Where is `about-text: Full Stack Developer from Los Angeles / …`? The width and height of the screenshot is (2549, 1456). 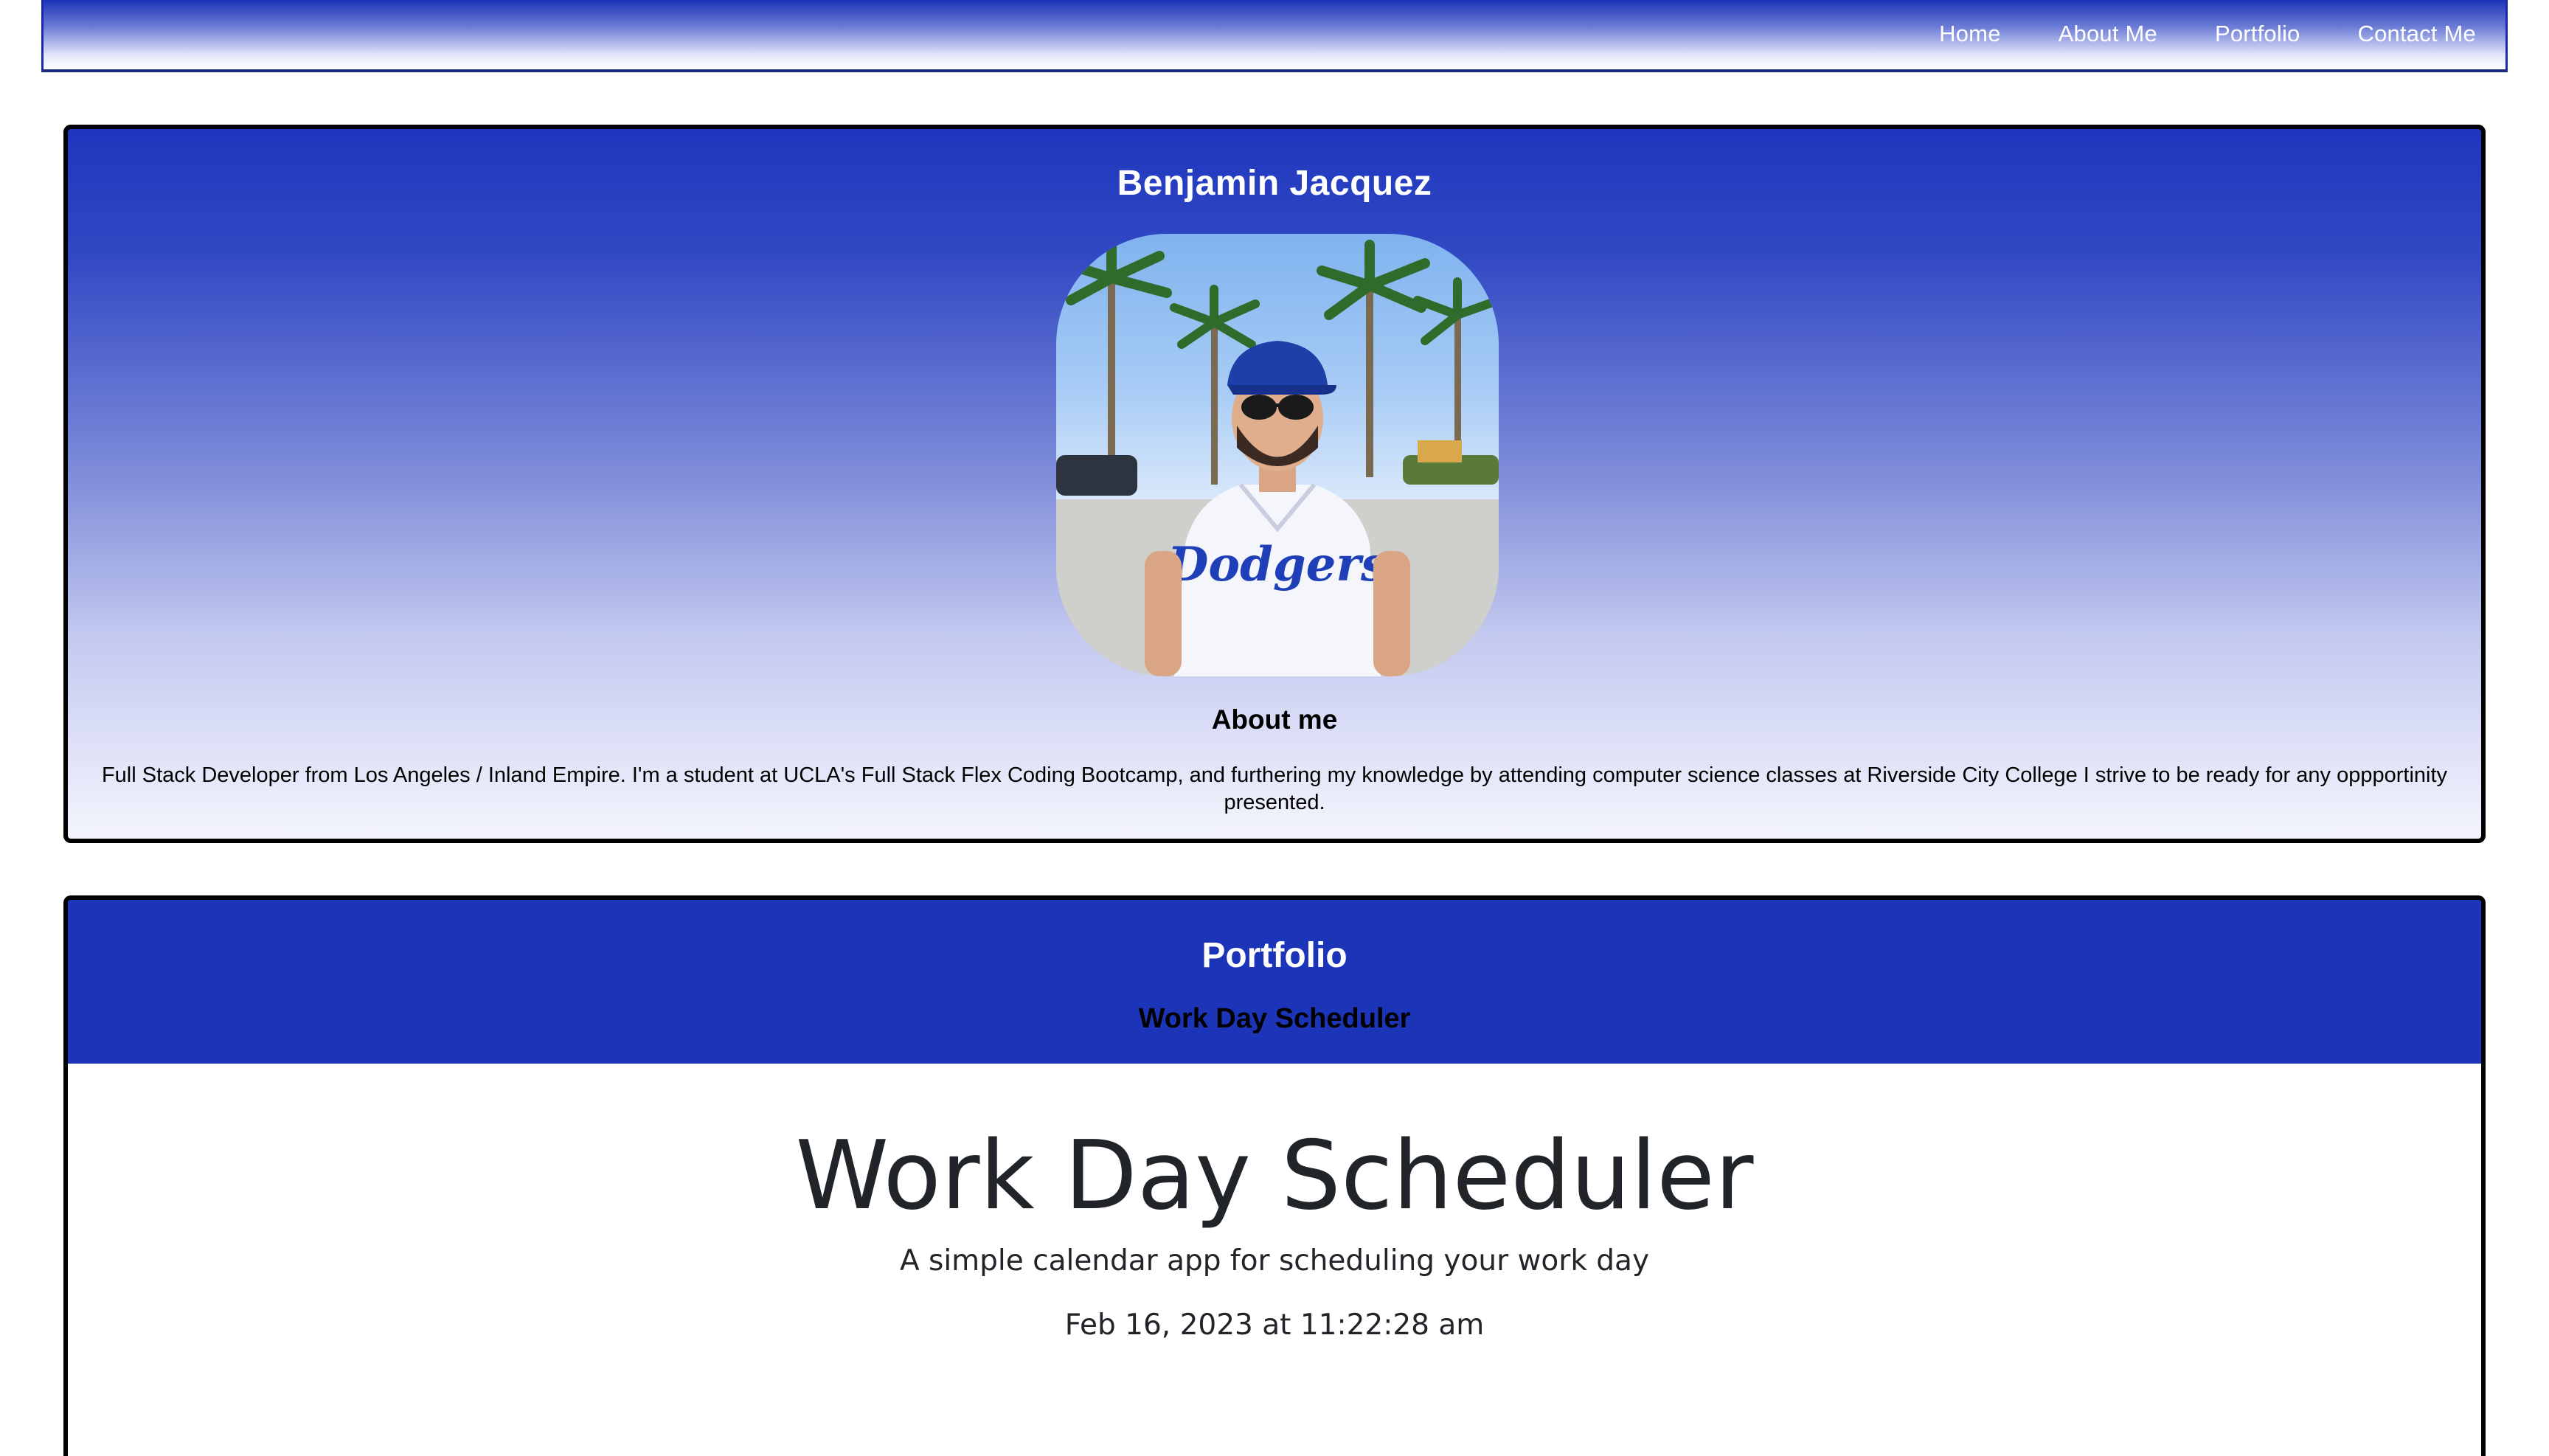 about-text: Full Stack Developer from Los Angeles / … is located at coordinates (1274, 788).